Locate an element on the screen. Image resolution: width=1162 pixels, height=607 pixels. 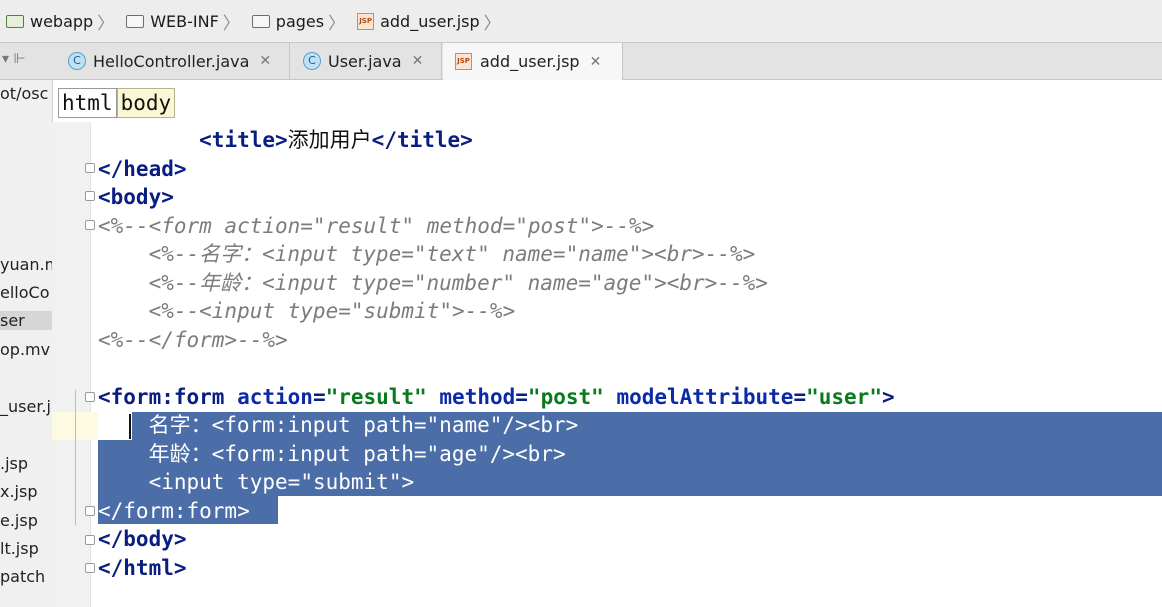
breadcrumb-label: WEB-INF is located at coordinates (184, 21).